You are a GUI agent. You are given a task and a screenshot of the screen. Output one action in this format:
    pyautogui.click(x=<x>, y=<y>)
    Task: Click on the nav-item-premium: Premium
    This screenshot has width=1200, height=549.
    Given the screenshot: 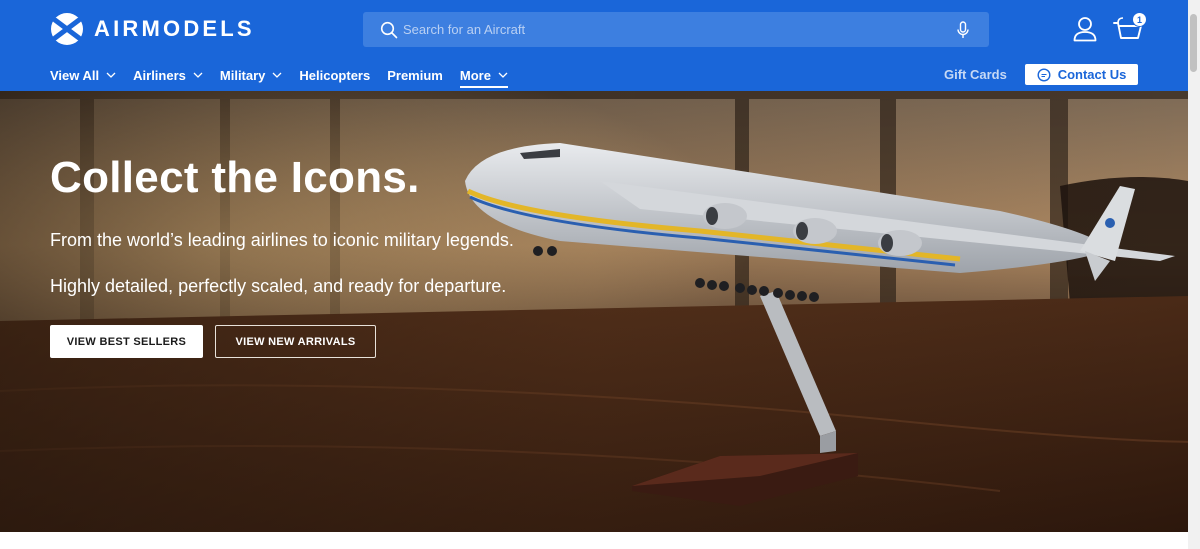 What is the action you would take?
    pyautogui.click(x=415, y=75)
    